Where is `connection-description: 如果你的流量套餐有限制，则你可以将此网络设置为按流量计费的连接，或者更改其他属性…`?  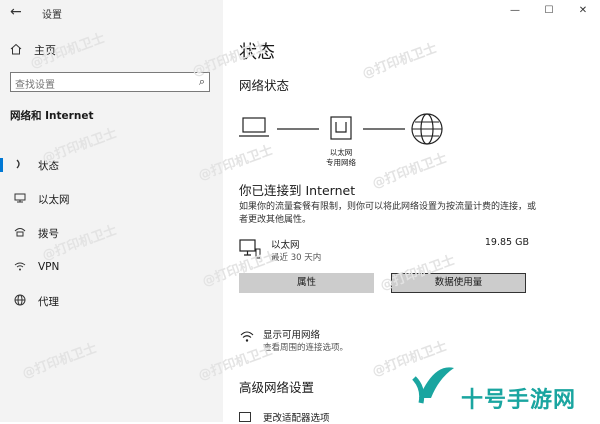 connection-description: 如果你的流量套餐有限制，则你可以将此网络设置为按流量计费的连接，或者更改其他属性… is located at coordinates (388, 213).